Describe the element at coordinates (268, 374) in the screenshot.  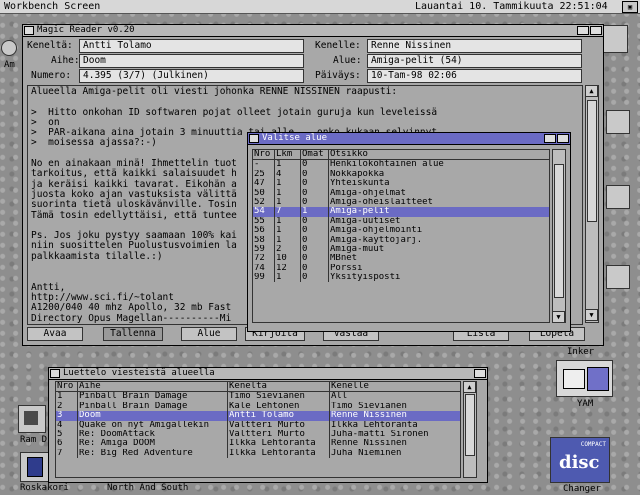
I see `message-list-title-bar: Luettelo viesteistä alueella` at that location.